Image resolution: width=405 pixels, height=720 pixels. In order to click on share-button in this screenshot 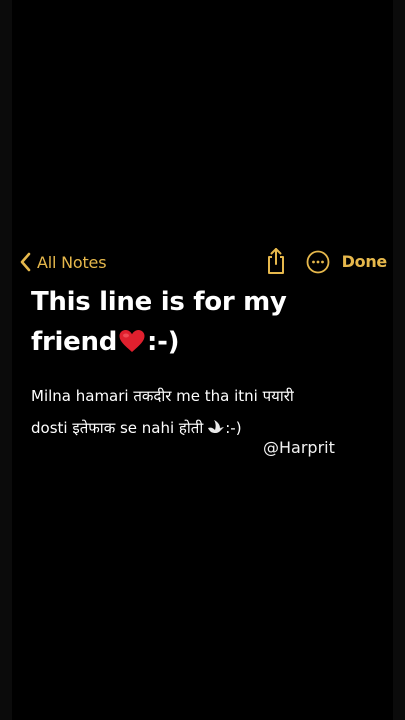, I will do `click(276, 261)`.